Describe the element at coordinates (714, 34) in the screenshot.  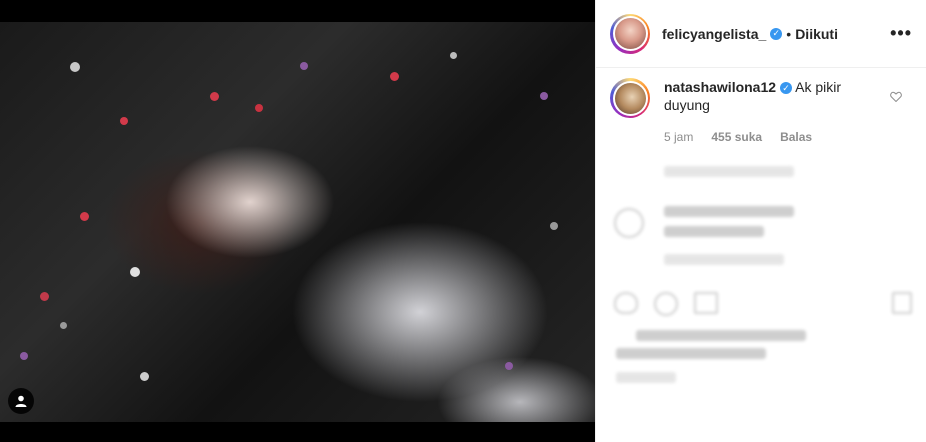
I see `author-username: felicyangelista_` at that location.